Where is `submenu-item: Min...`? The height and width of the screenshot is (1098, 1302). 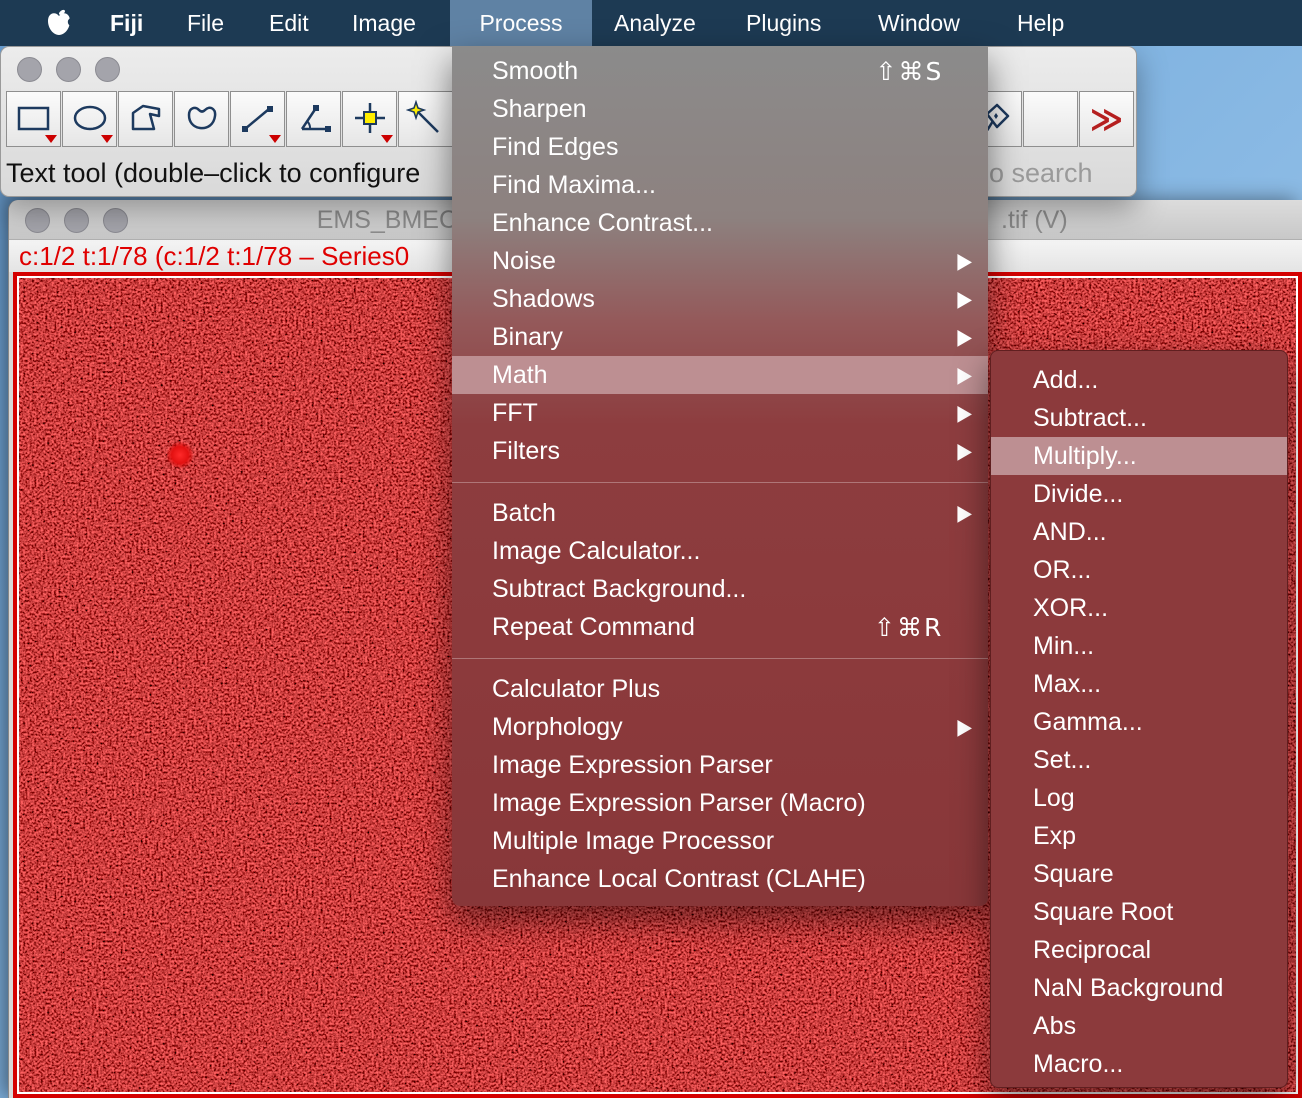 submenu-item: Min... is located at coordinates (1139, 646).